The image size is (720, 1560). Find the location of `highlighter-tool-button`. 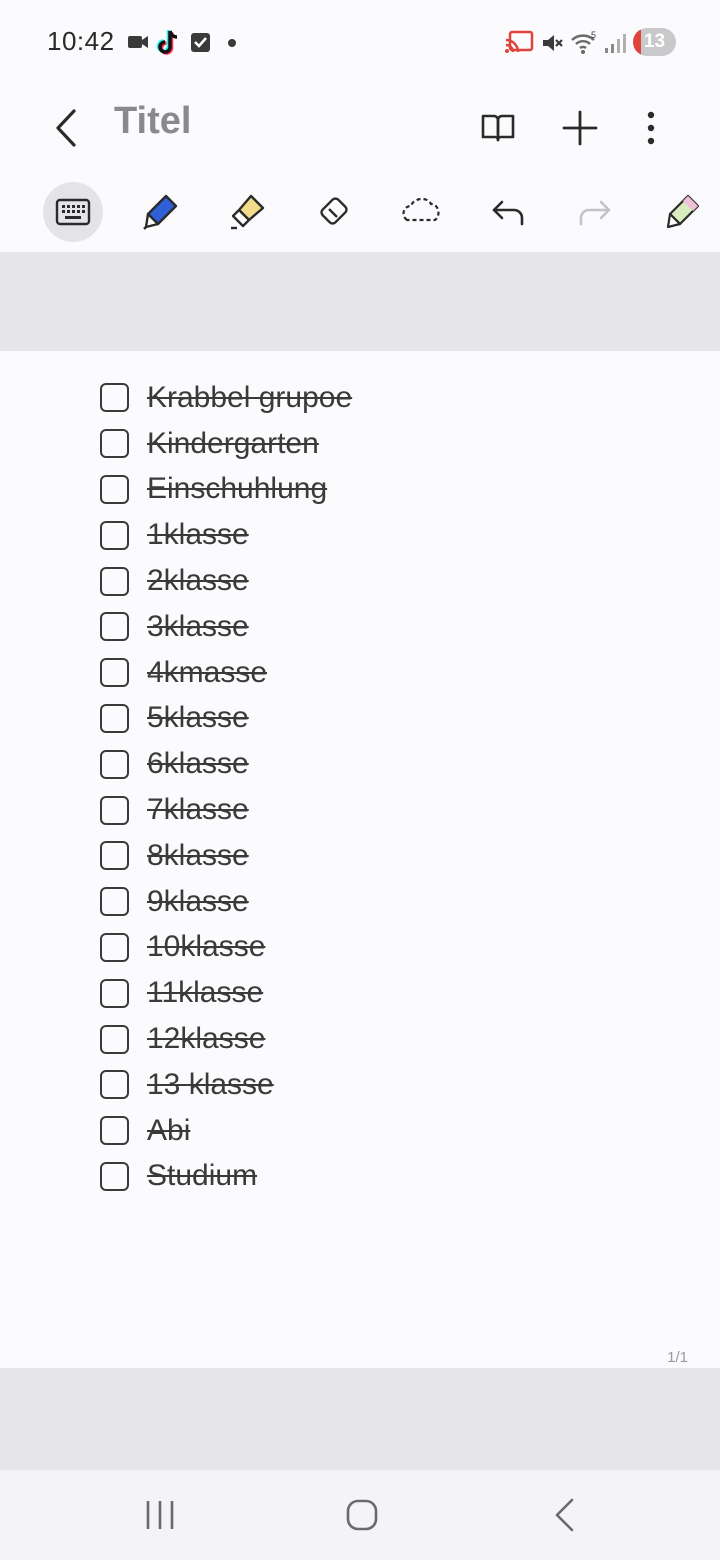

highlighter-tool-button is located at coordinates (247, 212).